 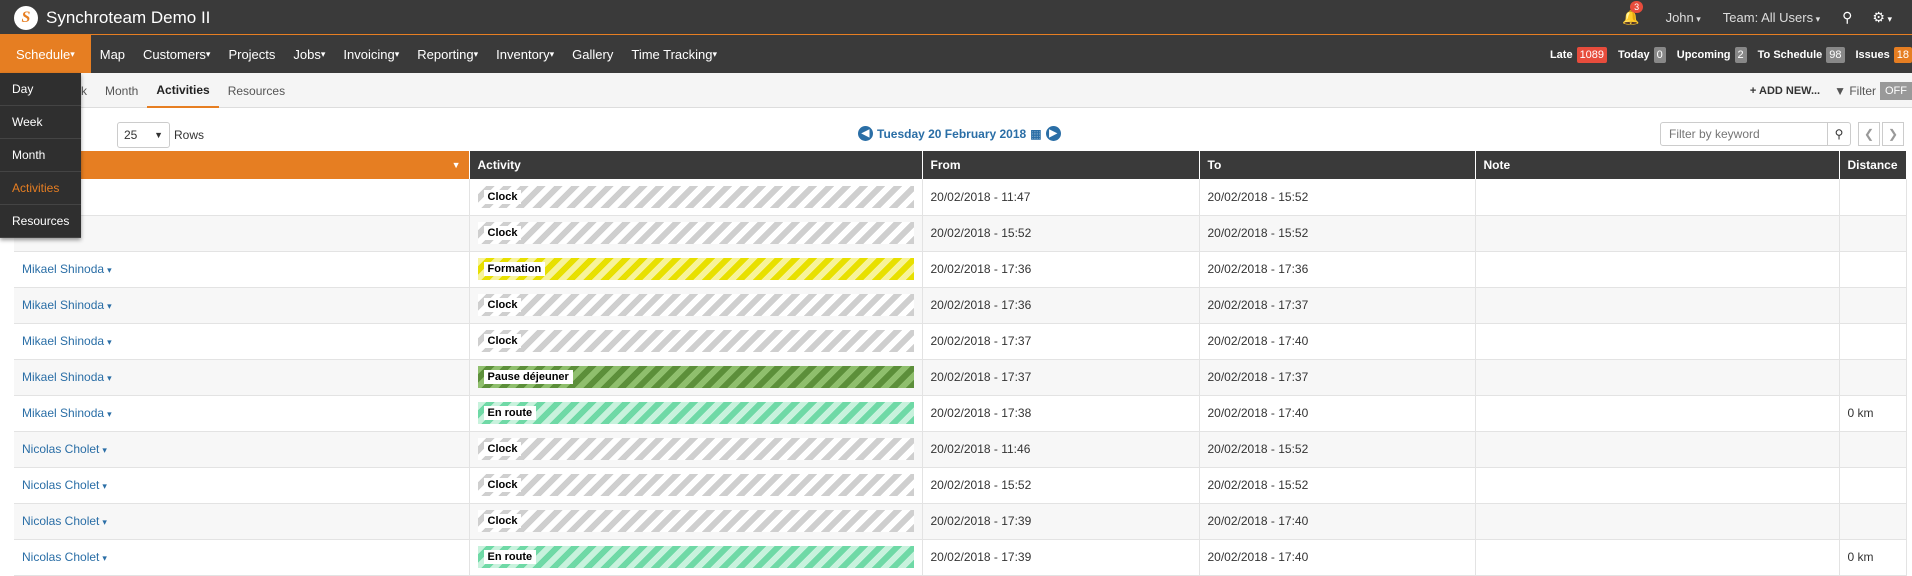 What do you see at coordinates (1634, 55) in the screenshot?
I see `counter-label: Today` at bounding box center [1634, 55].